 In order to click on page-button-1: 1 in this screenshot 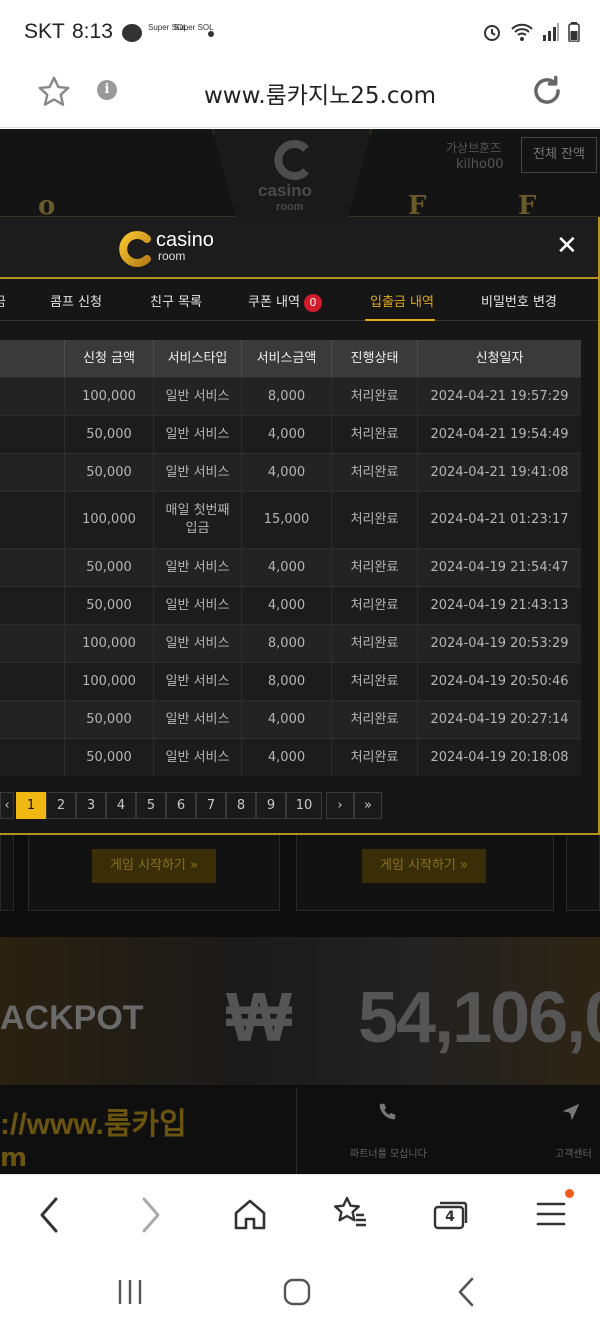, I will do `click(31, 805)`.